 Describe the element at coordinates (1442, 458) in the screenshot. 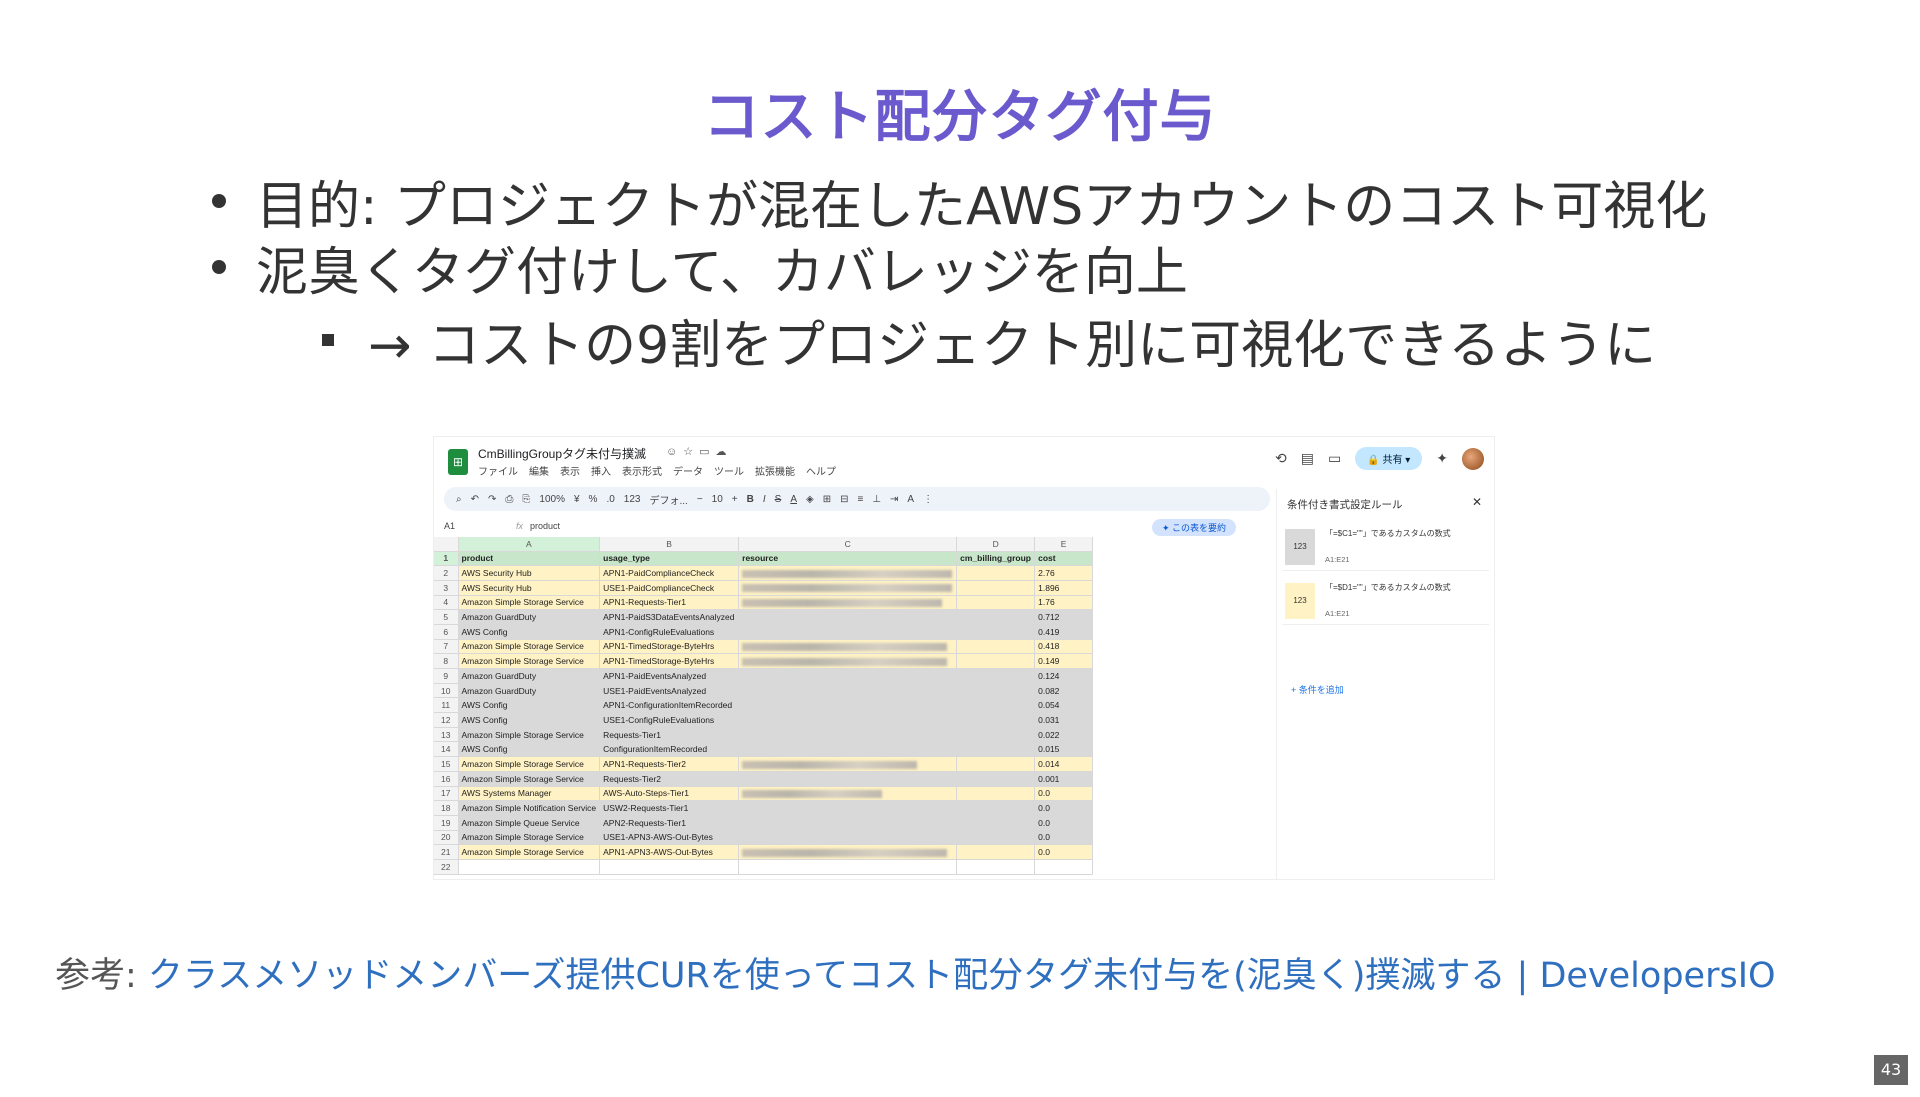

I see `gemini-icon: ✦` at that location.